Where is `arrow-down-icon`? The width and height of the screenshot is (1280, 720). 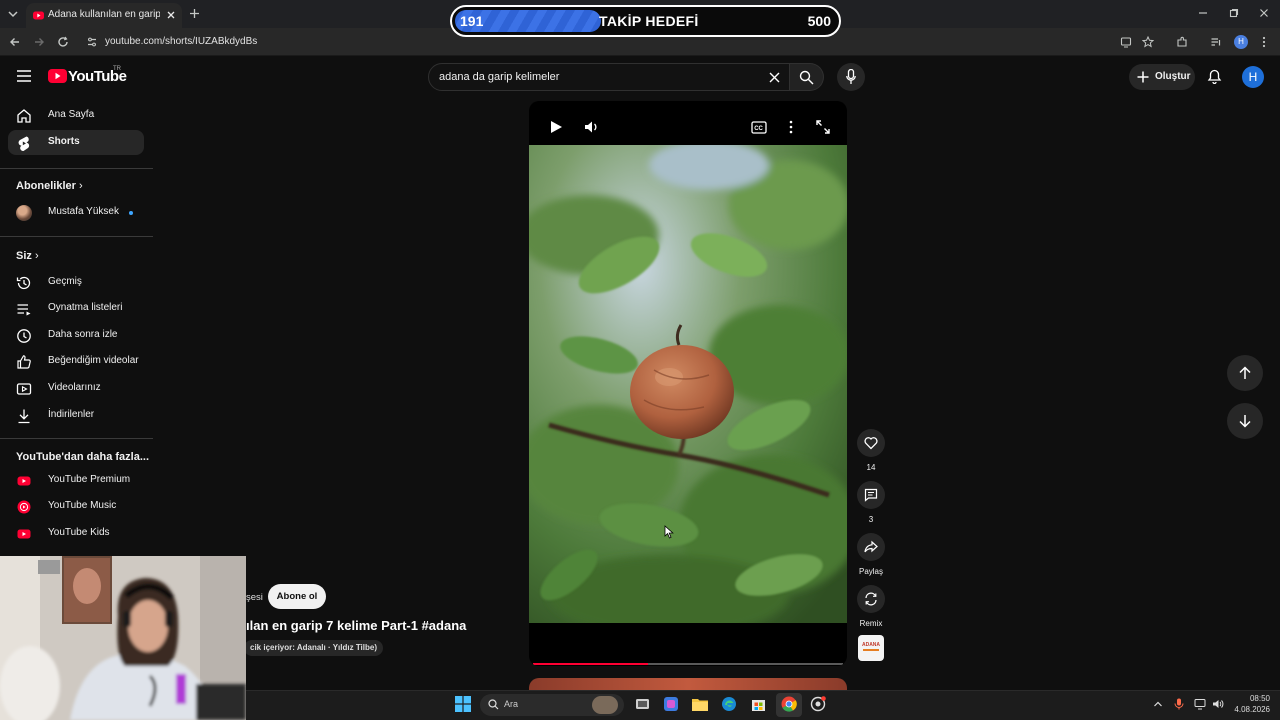
arrow-down-icon is located at coordinates (1245, 421).